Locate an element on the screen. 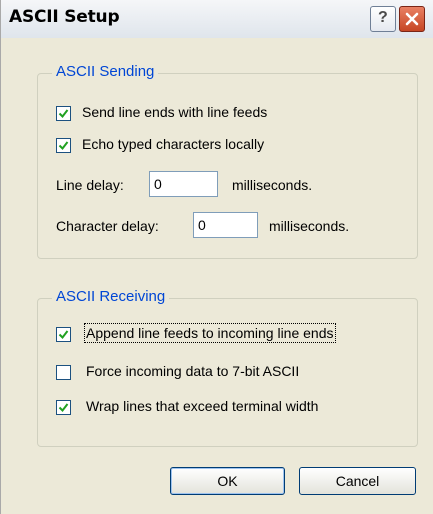 This screenshot has height=514, width=433. send-line-ends-checkbox is located at coordinates (63, 113).